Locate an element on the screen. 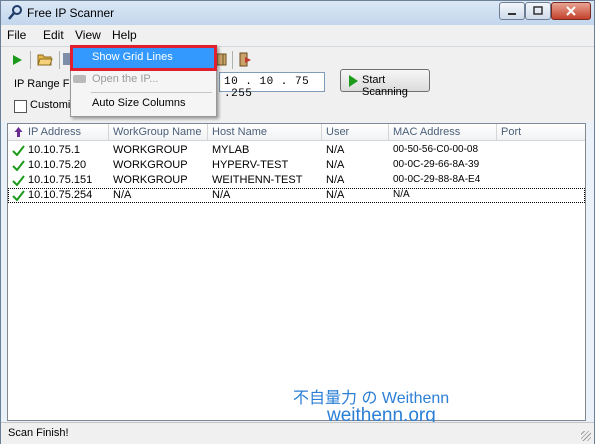  column-workgroup-name: WorkGroup Name is located at coordinates (158, 132).